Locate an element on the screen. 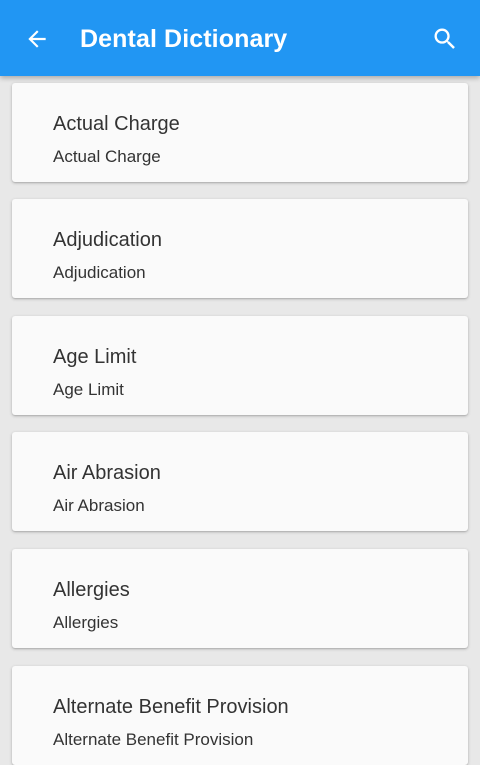 This screenshot has height=765, width=480. term-title: Air Abrasion is located at coordinates (107, 473).